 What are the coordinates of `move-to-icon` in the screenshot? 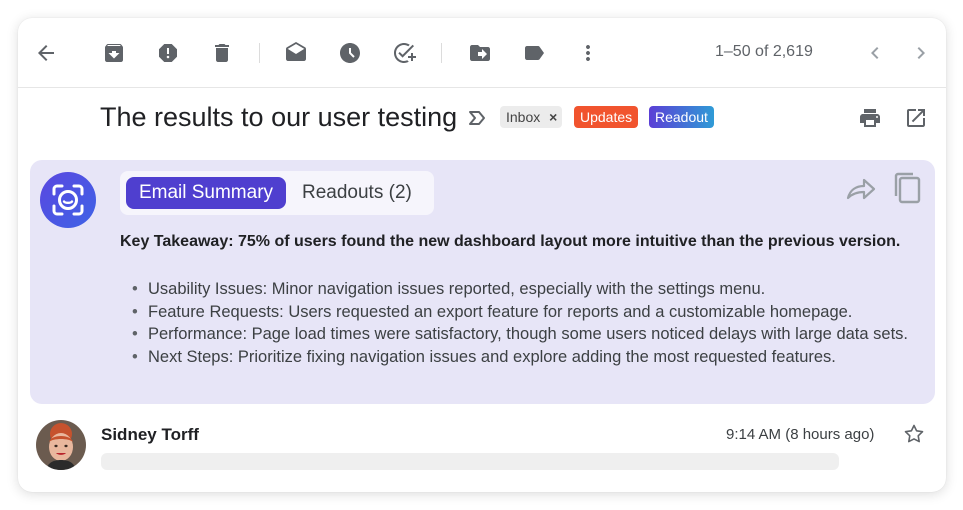 It's located at (480, 53).